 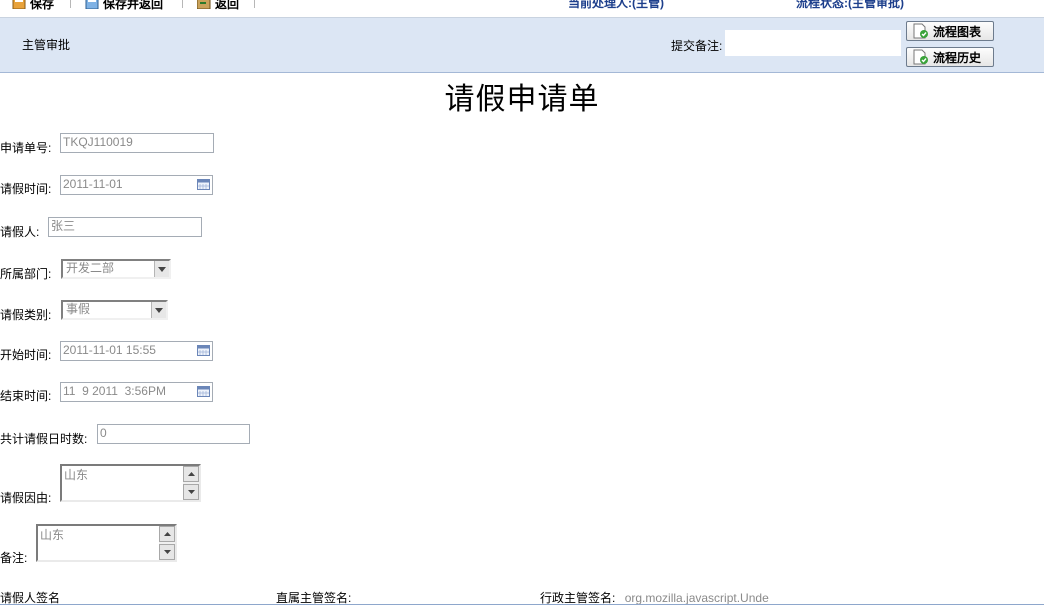 I want to click on end-time-value: 11 9 2011 3:56PM, so click(x=114, y=391).